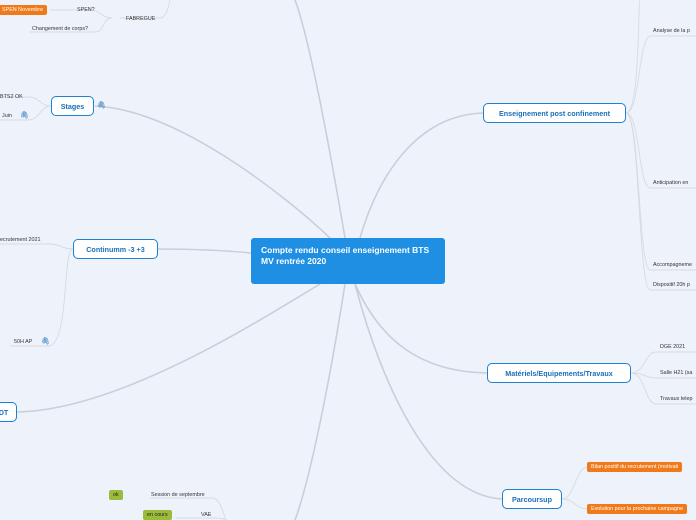  I want to click on leaf-recrutement: ecrutement 2021, so click(20, 240).